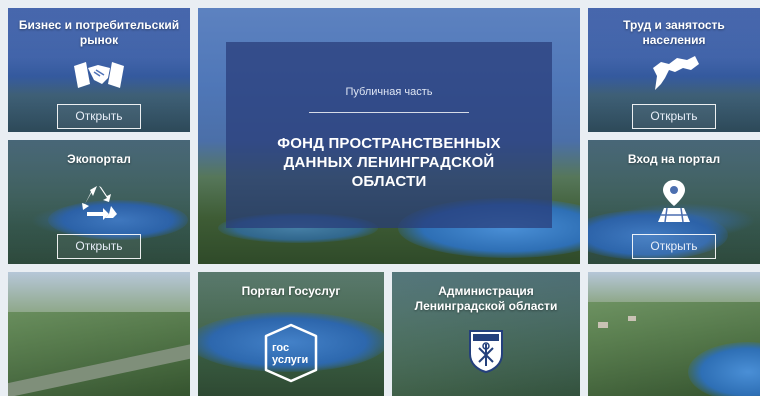  What do you see at coordinates (99, 334) in the screenshot?
I see `tile-landscape-left` at bounding box center [99, 334].